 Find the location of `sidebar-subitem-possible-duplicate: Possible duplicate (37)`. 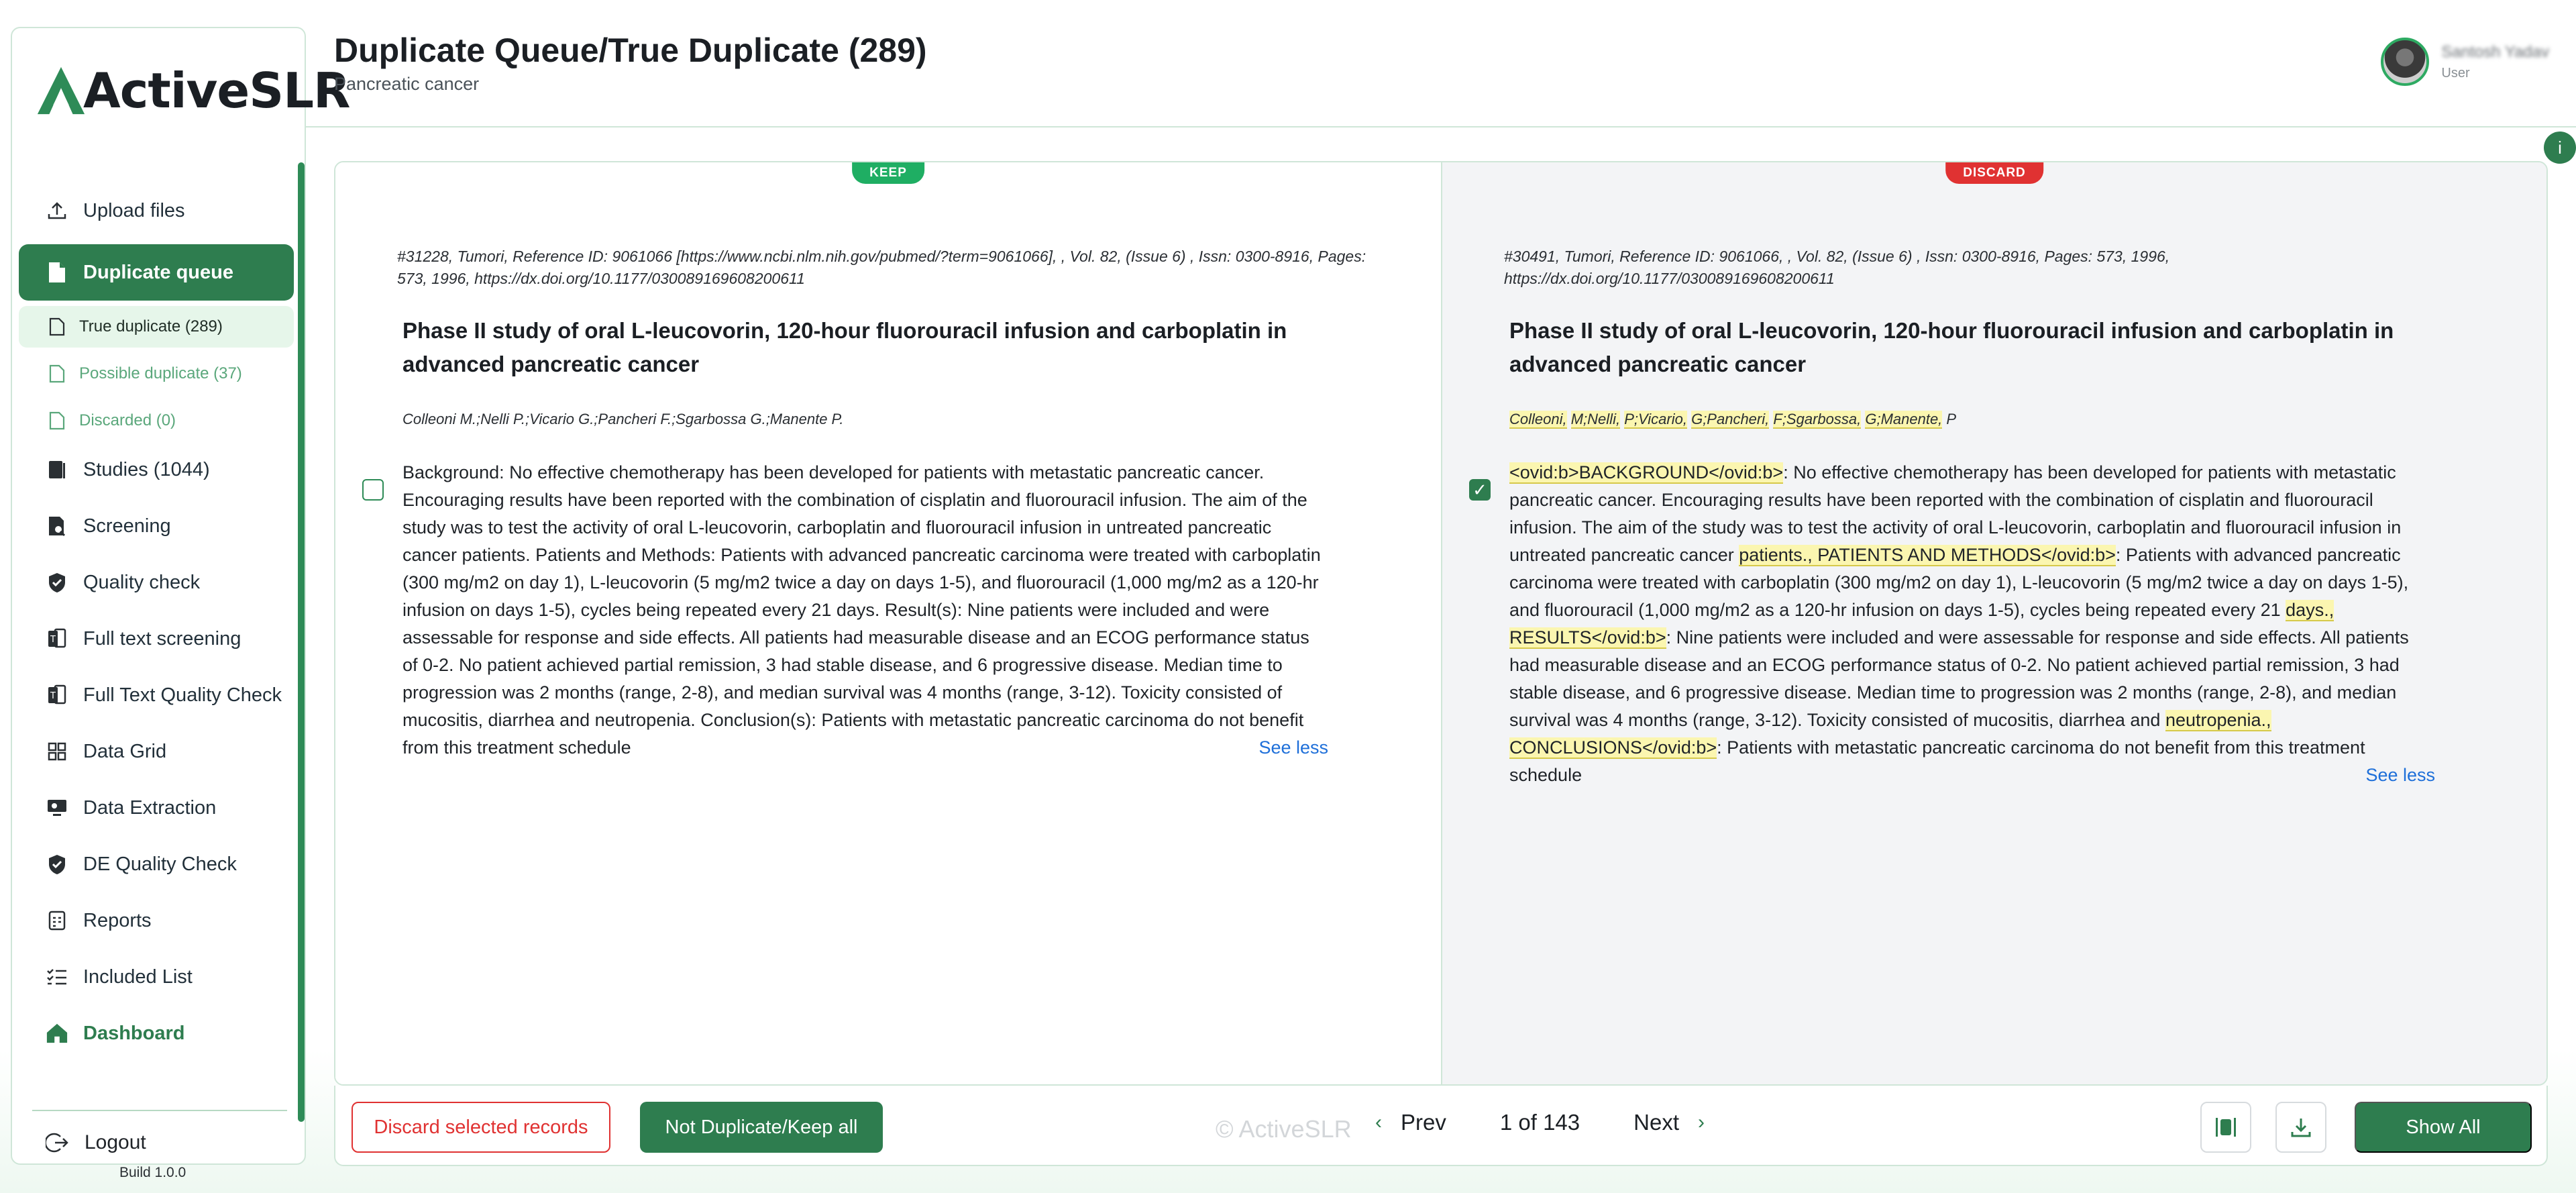

sidebar-subitem-possible-duplicate: Possible duplicate (37) is located at coordinates (156, 374).